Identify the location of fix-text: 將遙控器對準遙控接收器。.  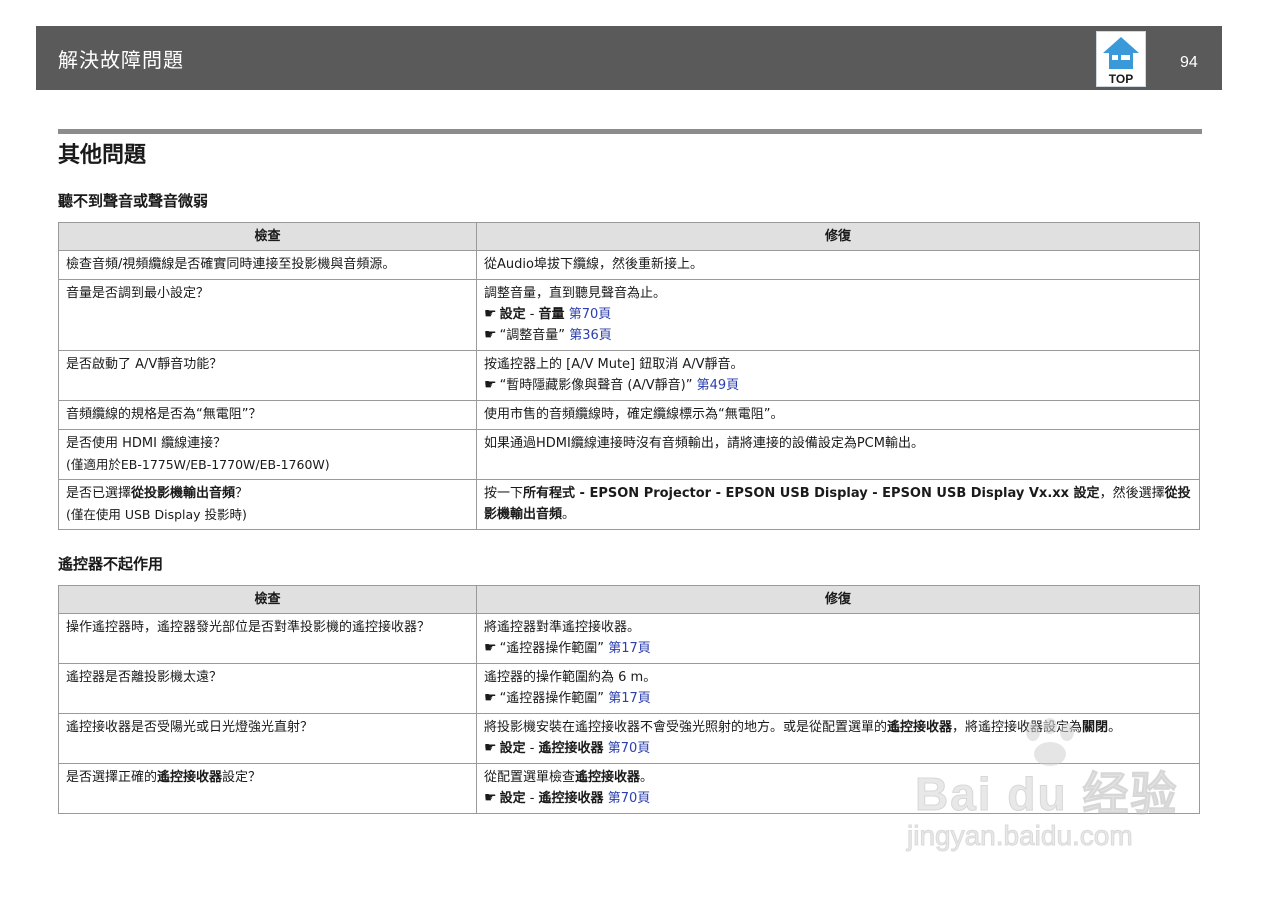
(562, 627).